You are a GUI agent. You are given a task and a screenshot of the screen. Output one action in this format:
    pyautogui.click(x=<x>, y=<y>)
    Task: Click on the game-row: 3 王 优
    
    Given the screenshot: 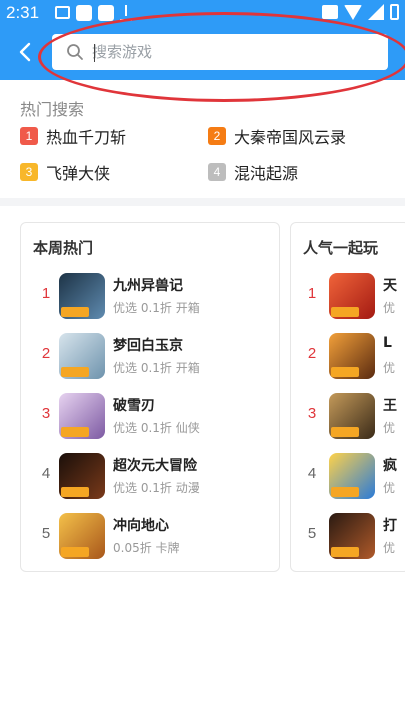 What is the action you would take?
    pyautogui.click(x=348, y=419)
    